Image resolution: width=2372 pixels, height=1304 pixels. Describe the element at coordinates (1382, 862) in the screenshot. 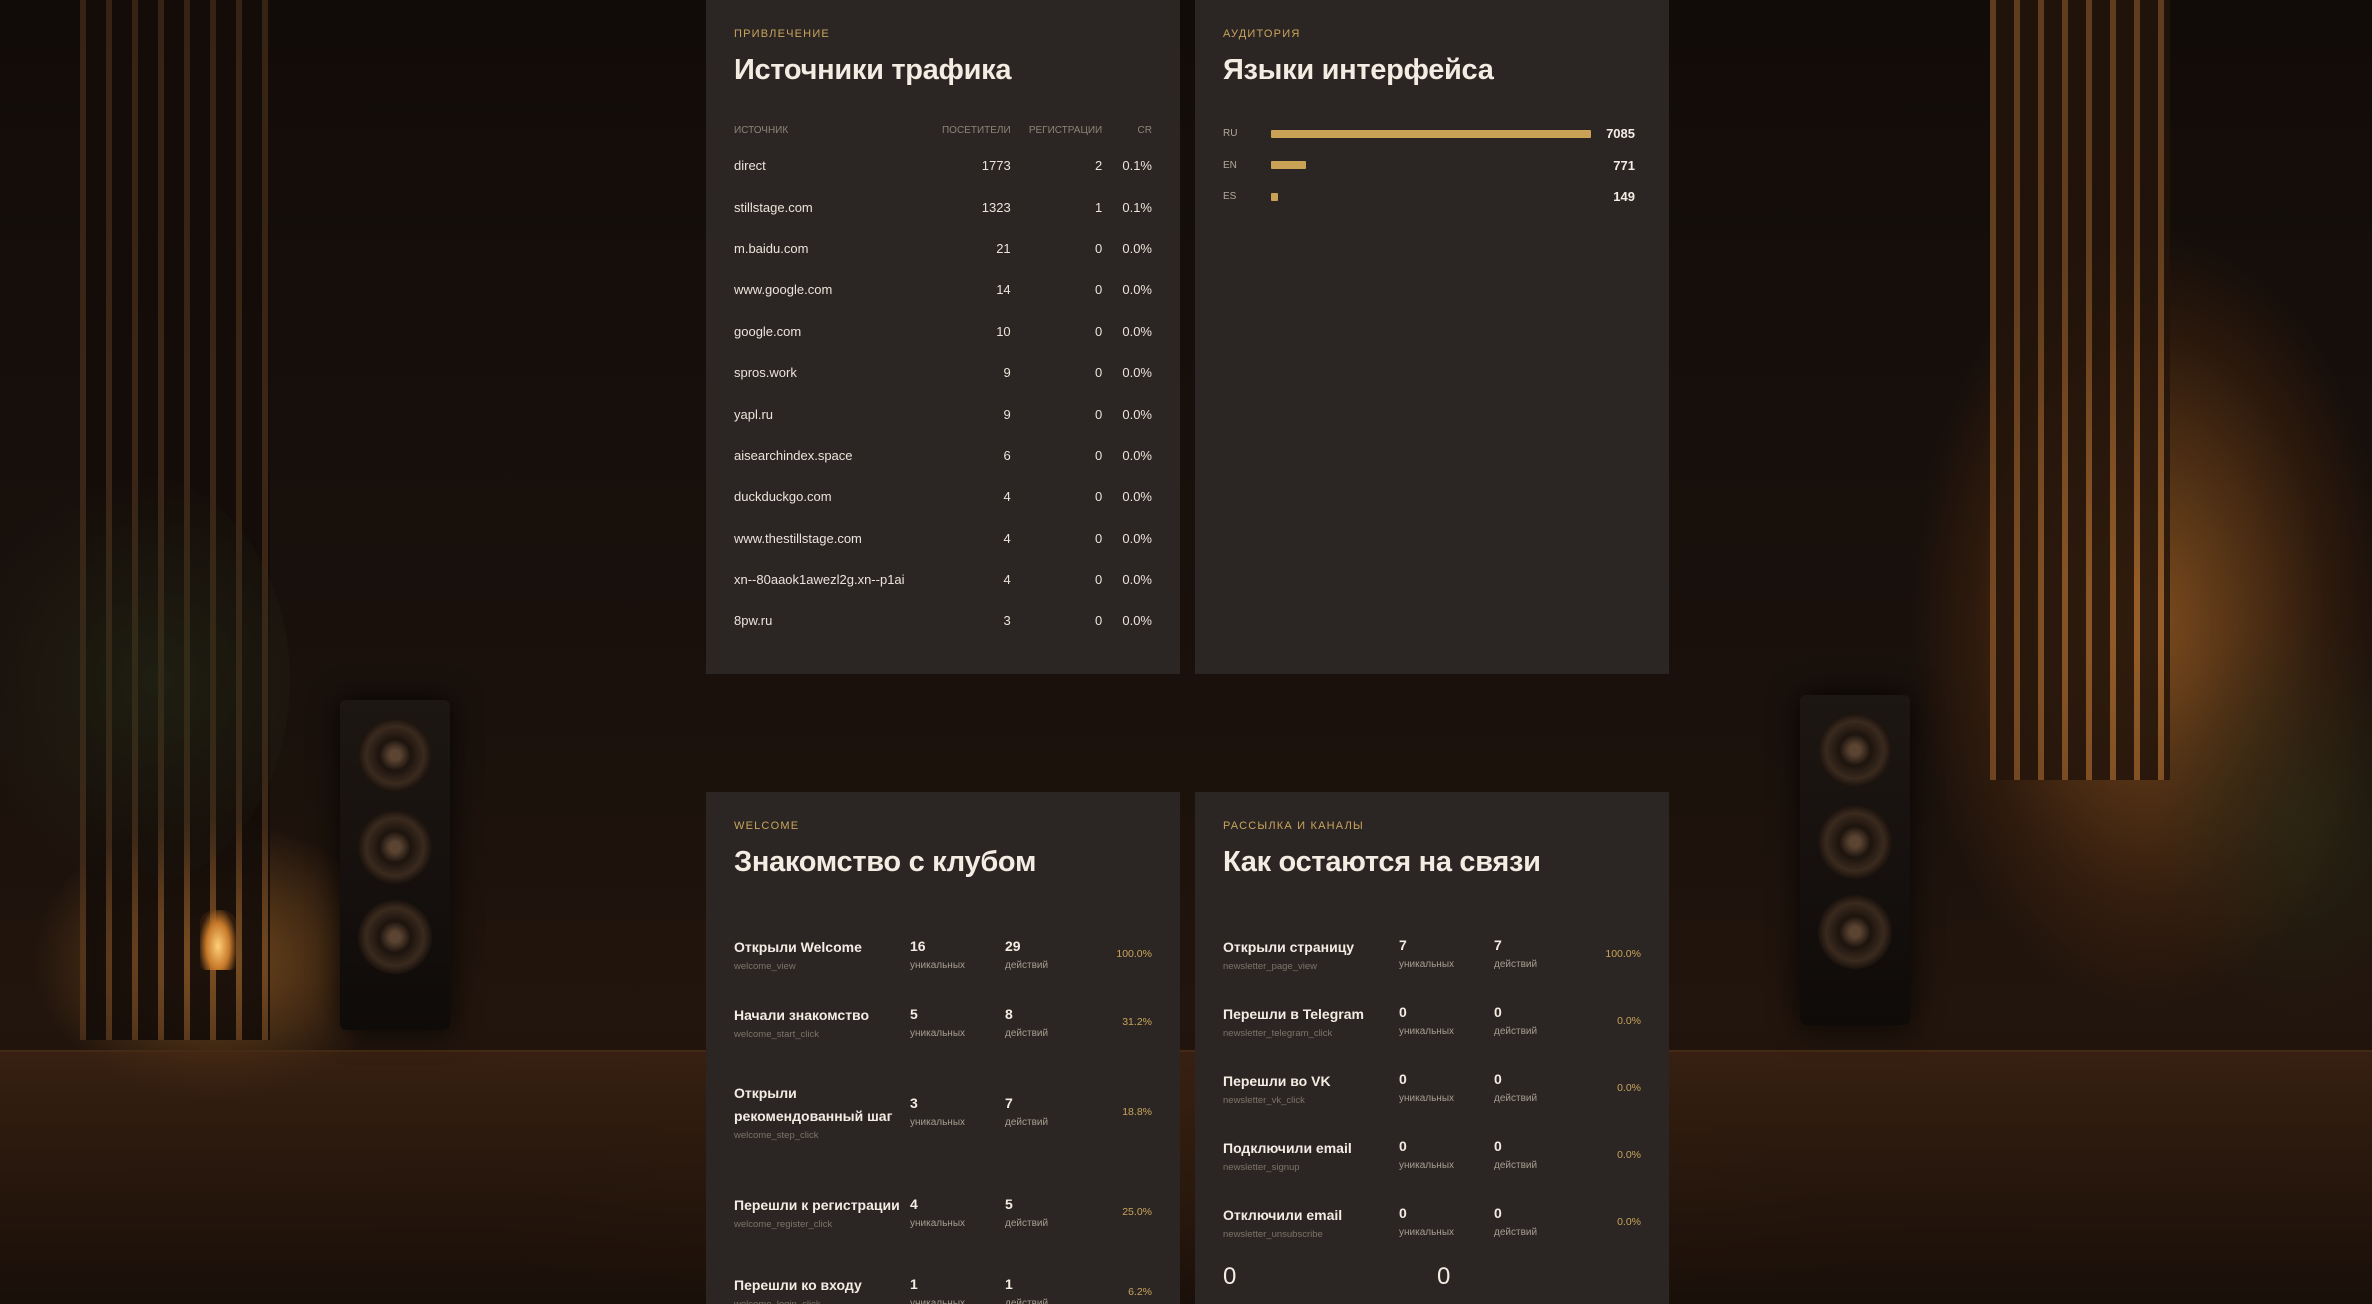

I see `panel-title: Как остаются на связи` at that location.